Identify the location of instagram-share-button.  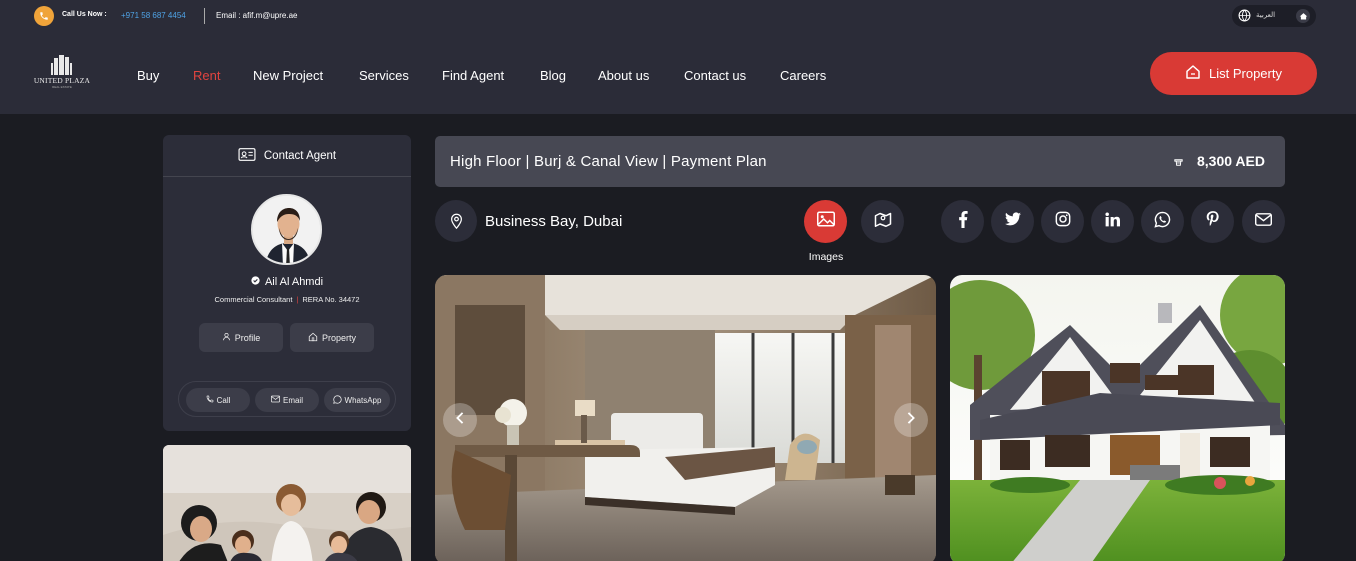
(1062, 221).